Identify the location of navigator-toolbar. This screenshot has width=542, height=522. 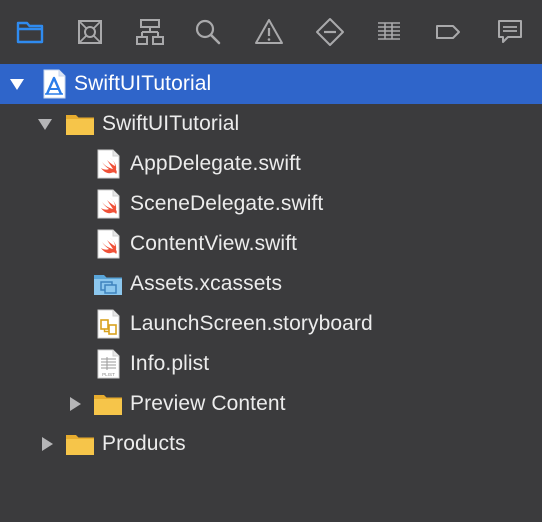
(271, 32).